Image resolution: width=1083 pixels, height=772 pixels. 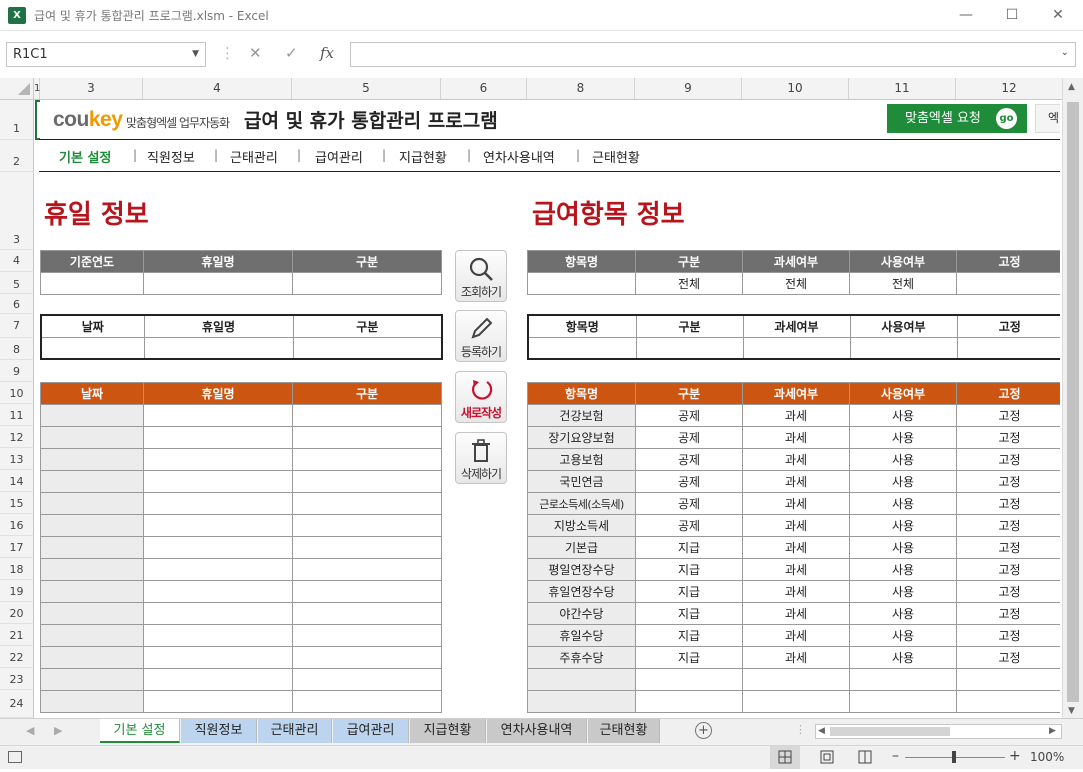 What do you see at coordinates (581, 481) in the screenshot?
I see `cell: 국민연금` at bounding box center [581, 481].